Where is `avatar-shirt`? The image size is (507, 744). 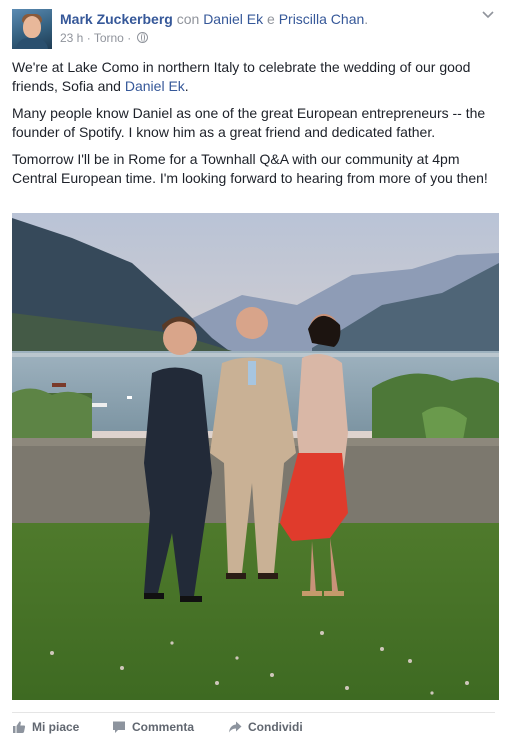
avatar-shirt is located at coordinates (32, 43).